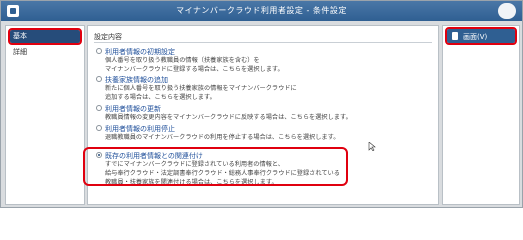 This screenshot has width=523, height=240. Describe the element at coordinates (45, 115) in the screenshot. I see `left-nav: 基本 詳細` at that location.